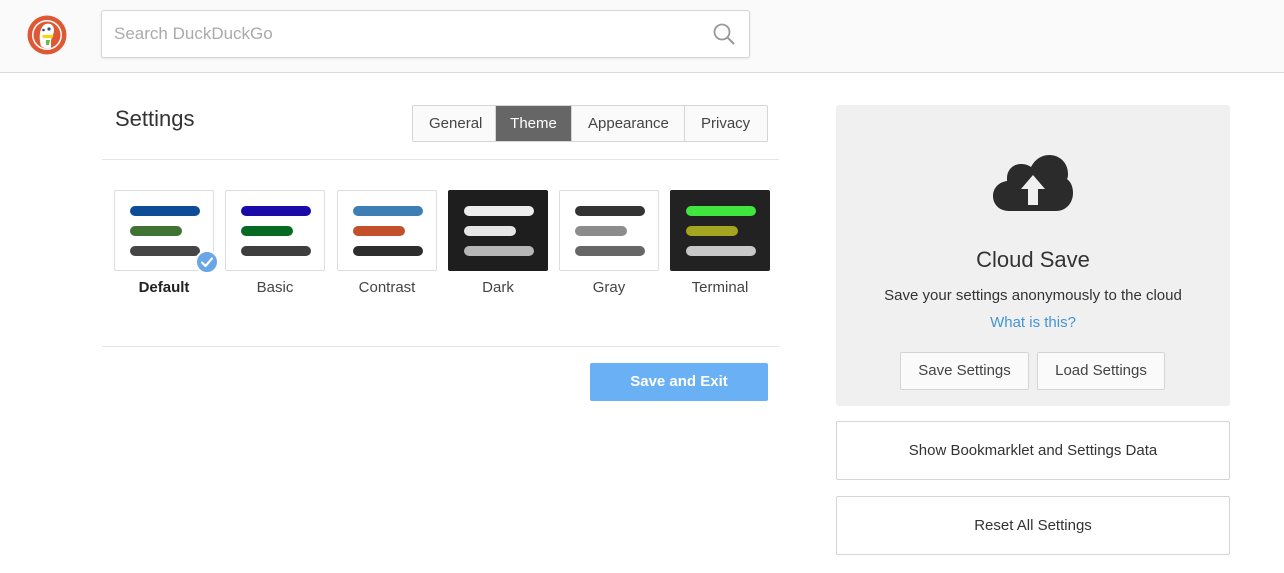 The height and width of the screenshot is (573, 1284). What do you see at coordinates (1033, 183) in the screenshot?
I see `cloud-upload-icon` at bounding box center [1033, 183].